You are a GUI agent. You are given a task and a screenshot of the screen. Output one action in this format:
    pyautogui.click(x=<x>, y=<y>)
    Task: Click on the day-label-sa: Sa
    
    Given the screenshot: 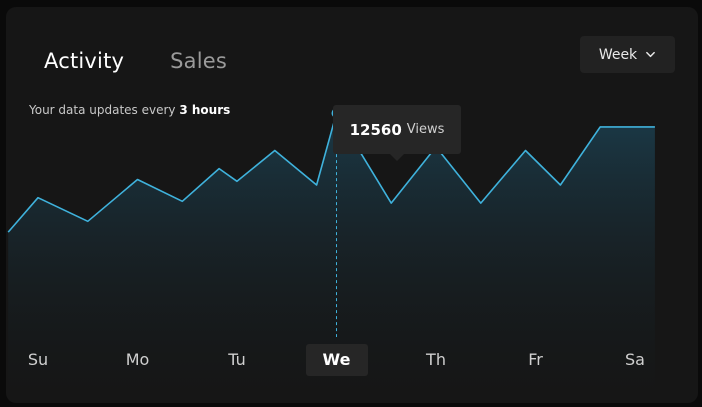 What is the action you would take?
    pyautogui.click(x=635, y=360)
    